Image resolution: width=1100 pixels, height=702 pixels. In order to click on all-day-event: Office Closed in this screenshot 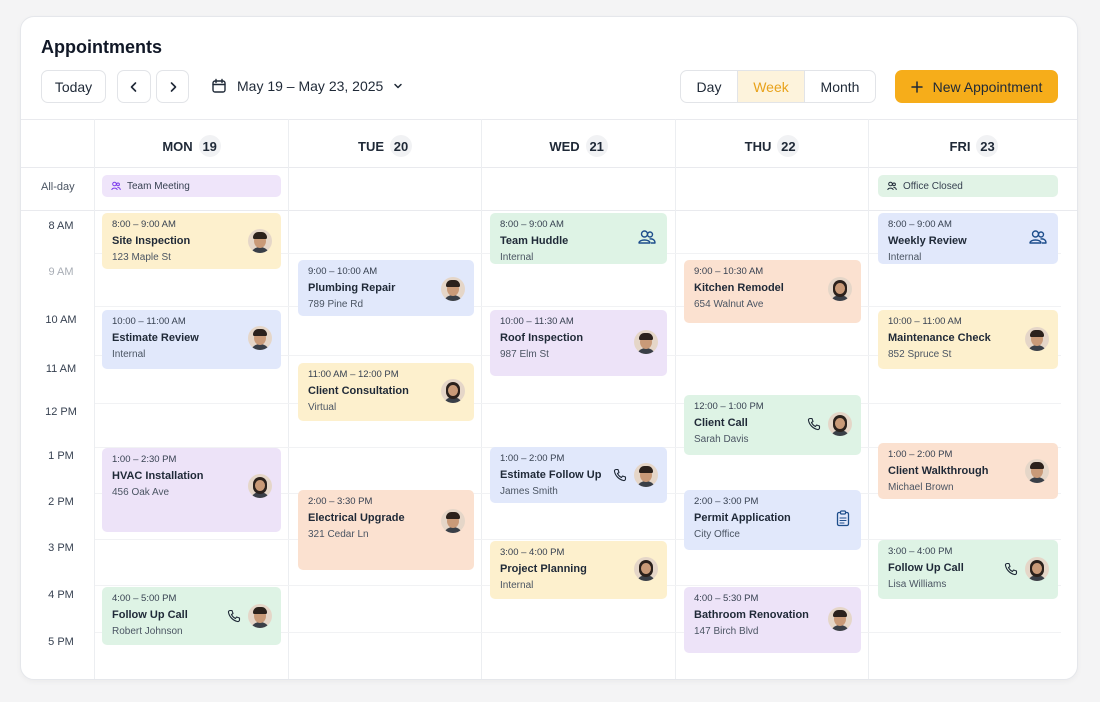, I will do `click(968, 186)`.